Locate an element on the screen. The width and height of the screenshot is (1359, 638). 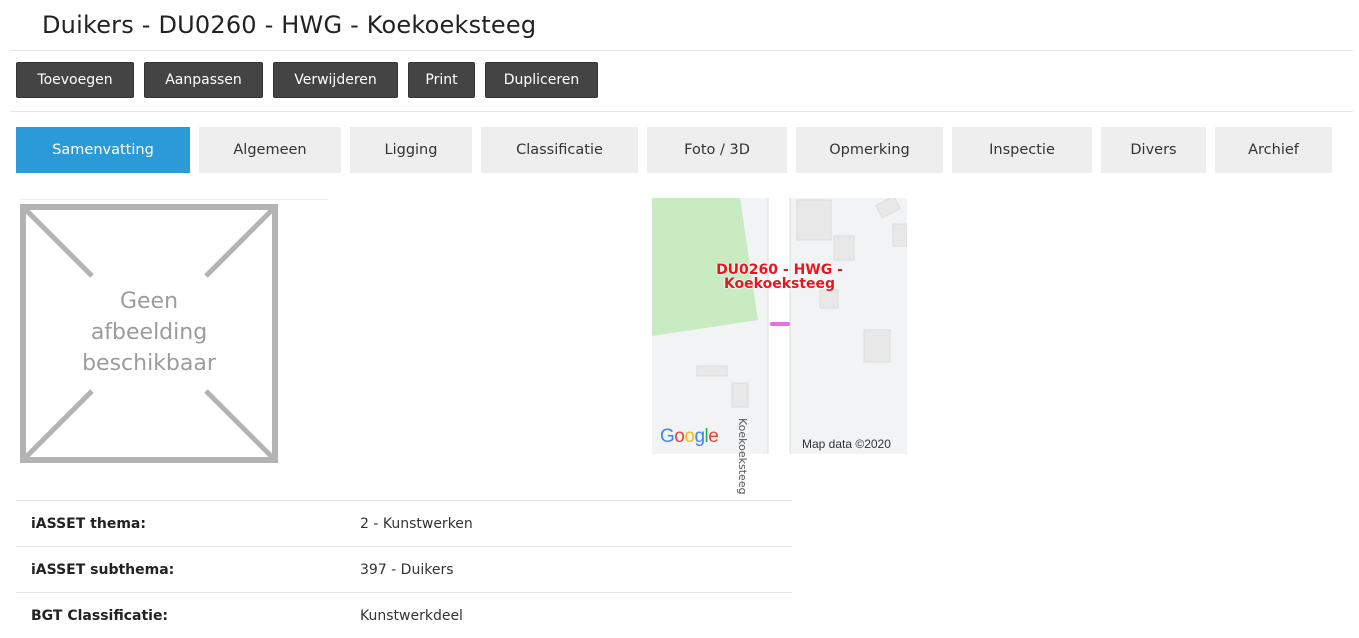
duplicate-button: Dupliceren is located at coordinates (541, 80).